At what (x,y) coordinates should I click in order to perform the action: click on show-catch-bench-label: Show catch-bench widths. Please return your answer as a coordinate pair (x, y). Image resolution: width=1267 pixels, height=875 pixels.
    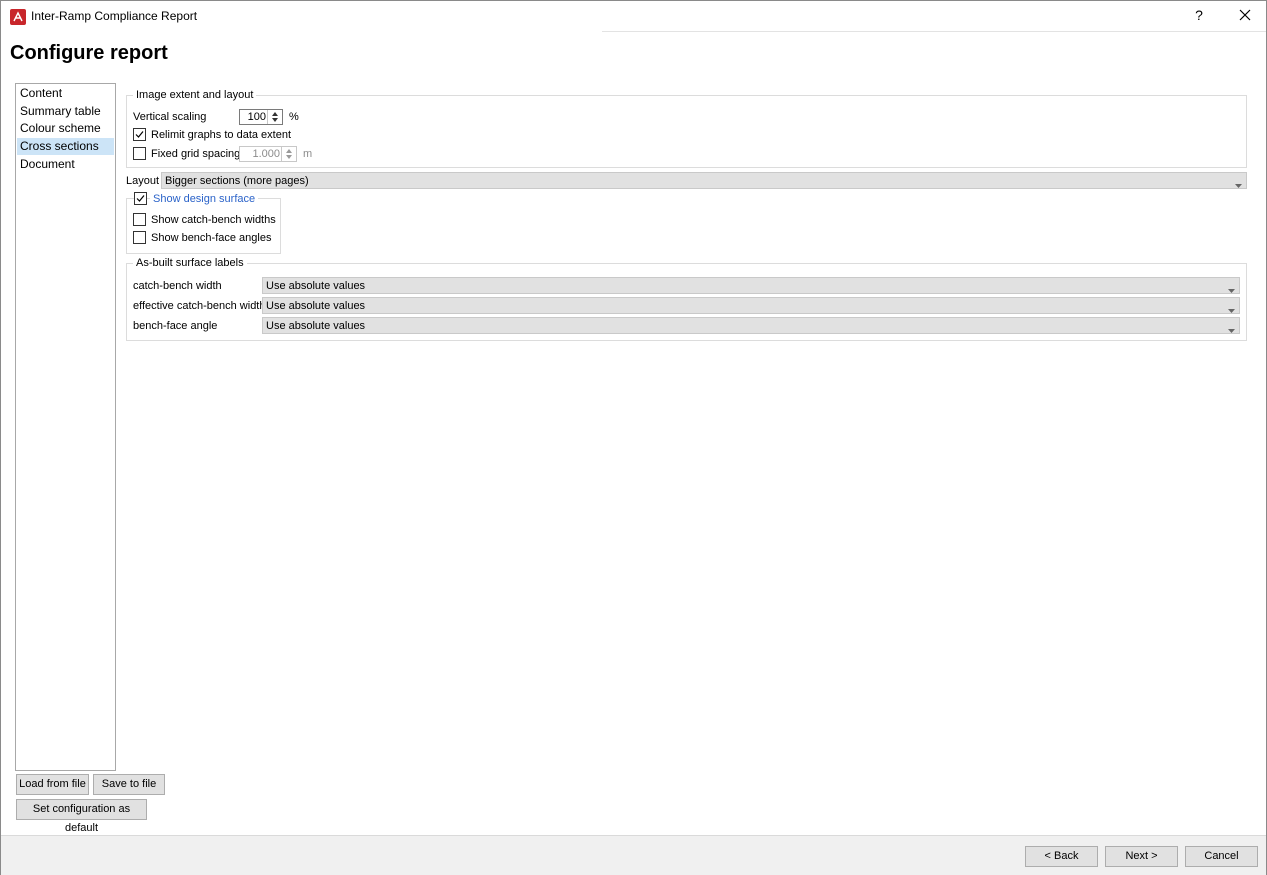
    Looking at the image, I should click on (213, 220).